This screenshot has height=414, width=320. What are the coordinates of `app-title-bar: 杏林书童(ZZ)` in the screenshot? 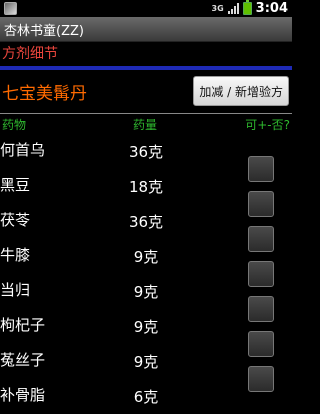 It's located at (146, 29).